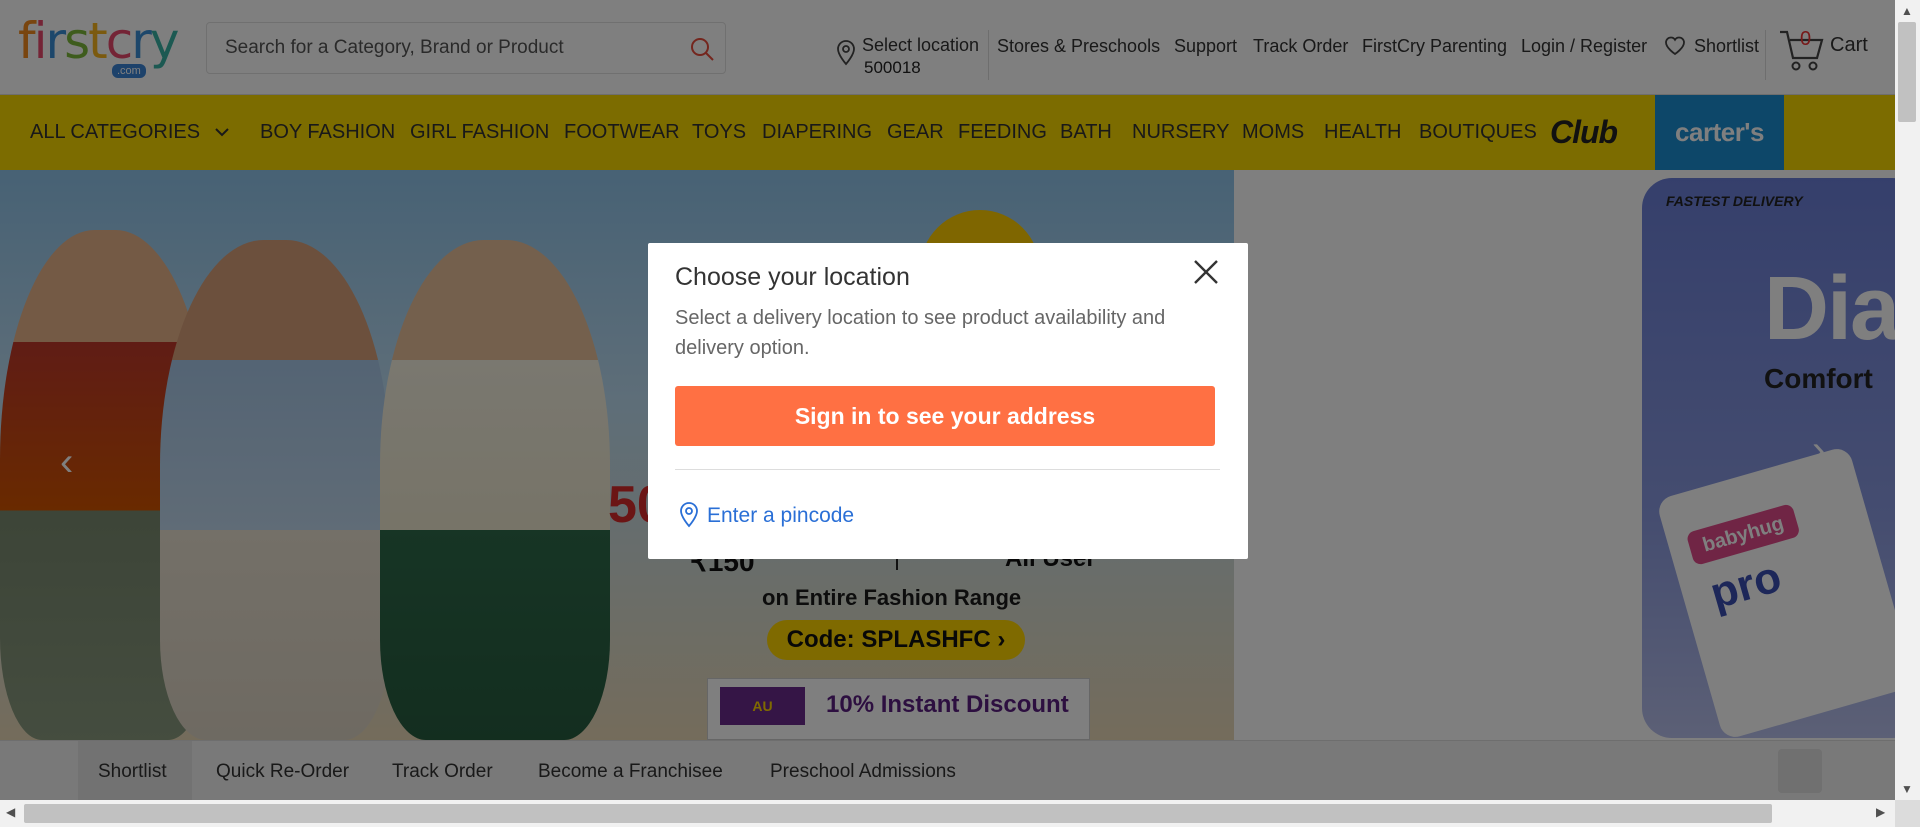 The image size is (1920, 827). Describe the element at coordinates (945, 416) in the screenshot. I see `sign-in-address-button: Sign in to see your address` at that location.